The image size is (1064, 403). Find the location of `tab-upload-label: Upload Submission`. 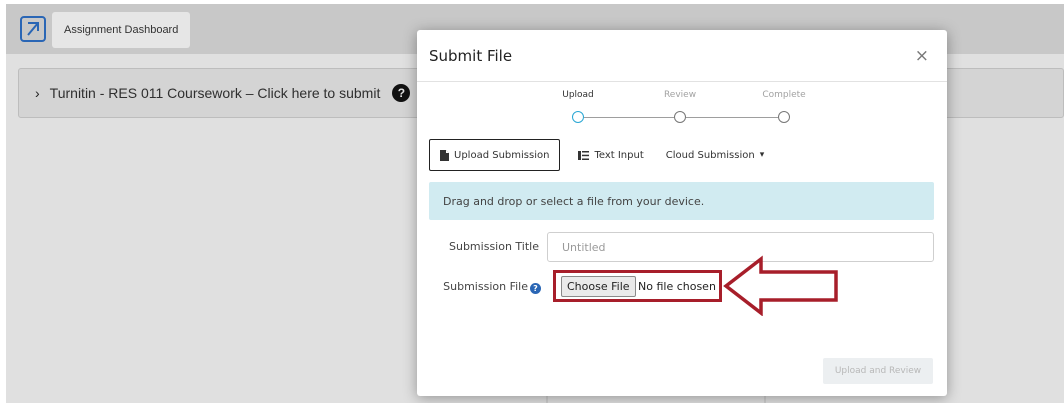

tab-upload-label: Upload Submission is located at coordinates (502, 155).